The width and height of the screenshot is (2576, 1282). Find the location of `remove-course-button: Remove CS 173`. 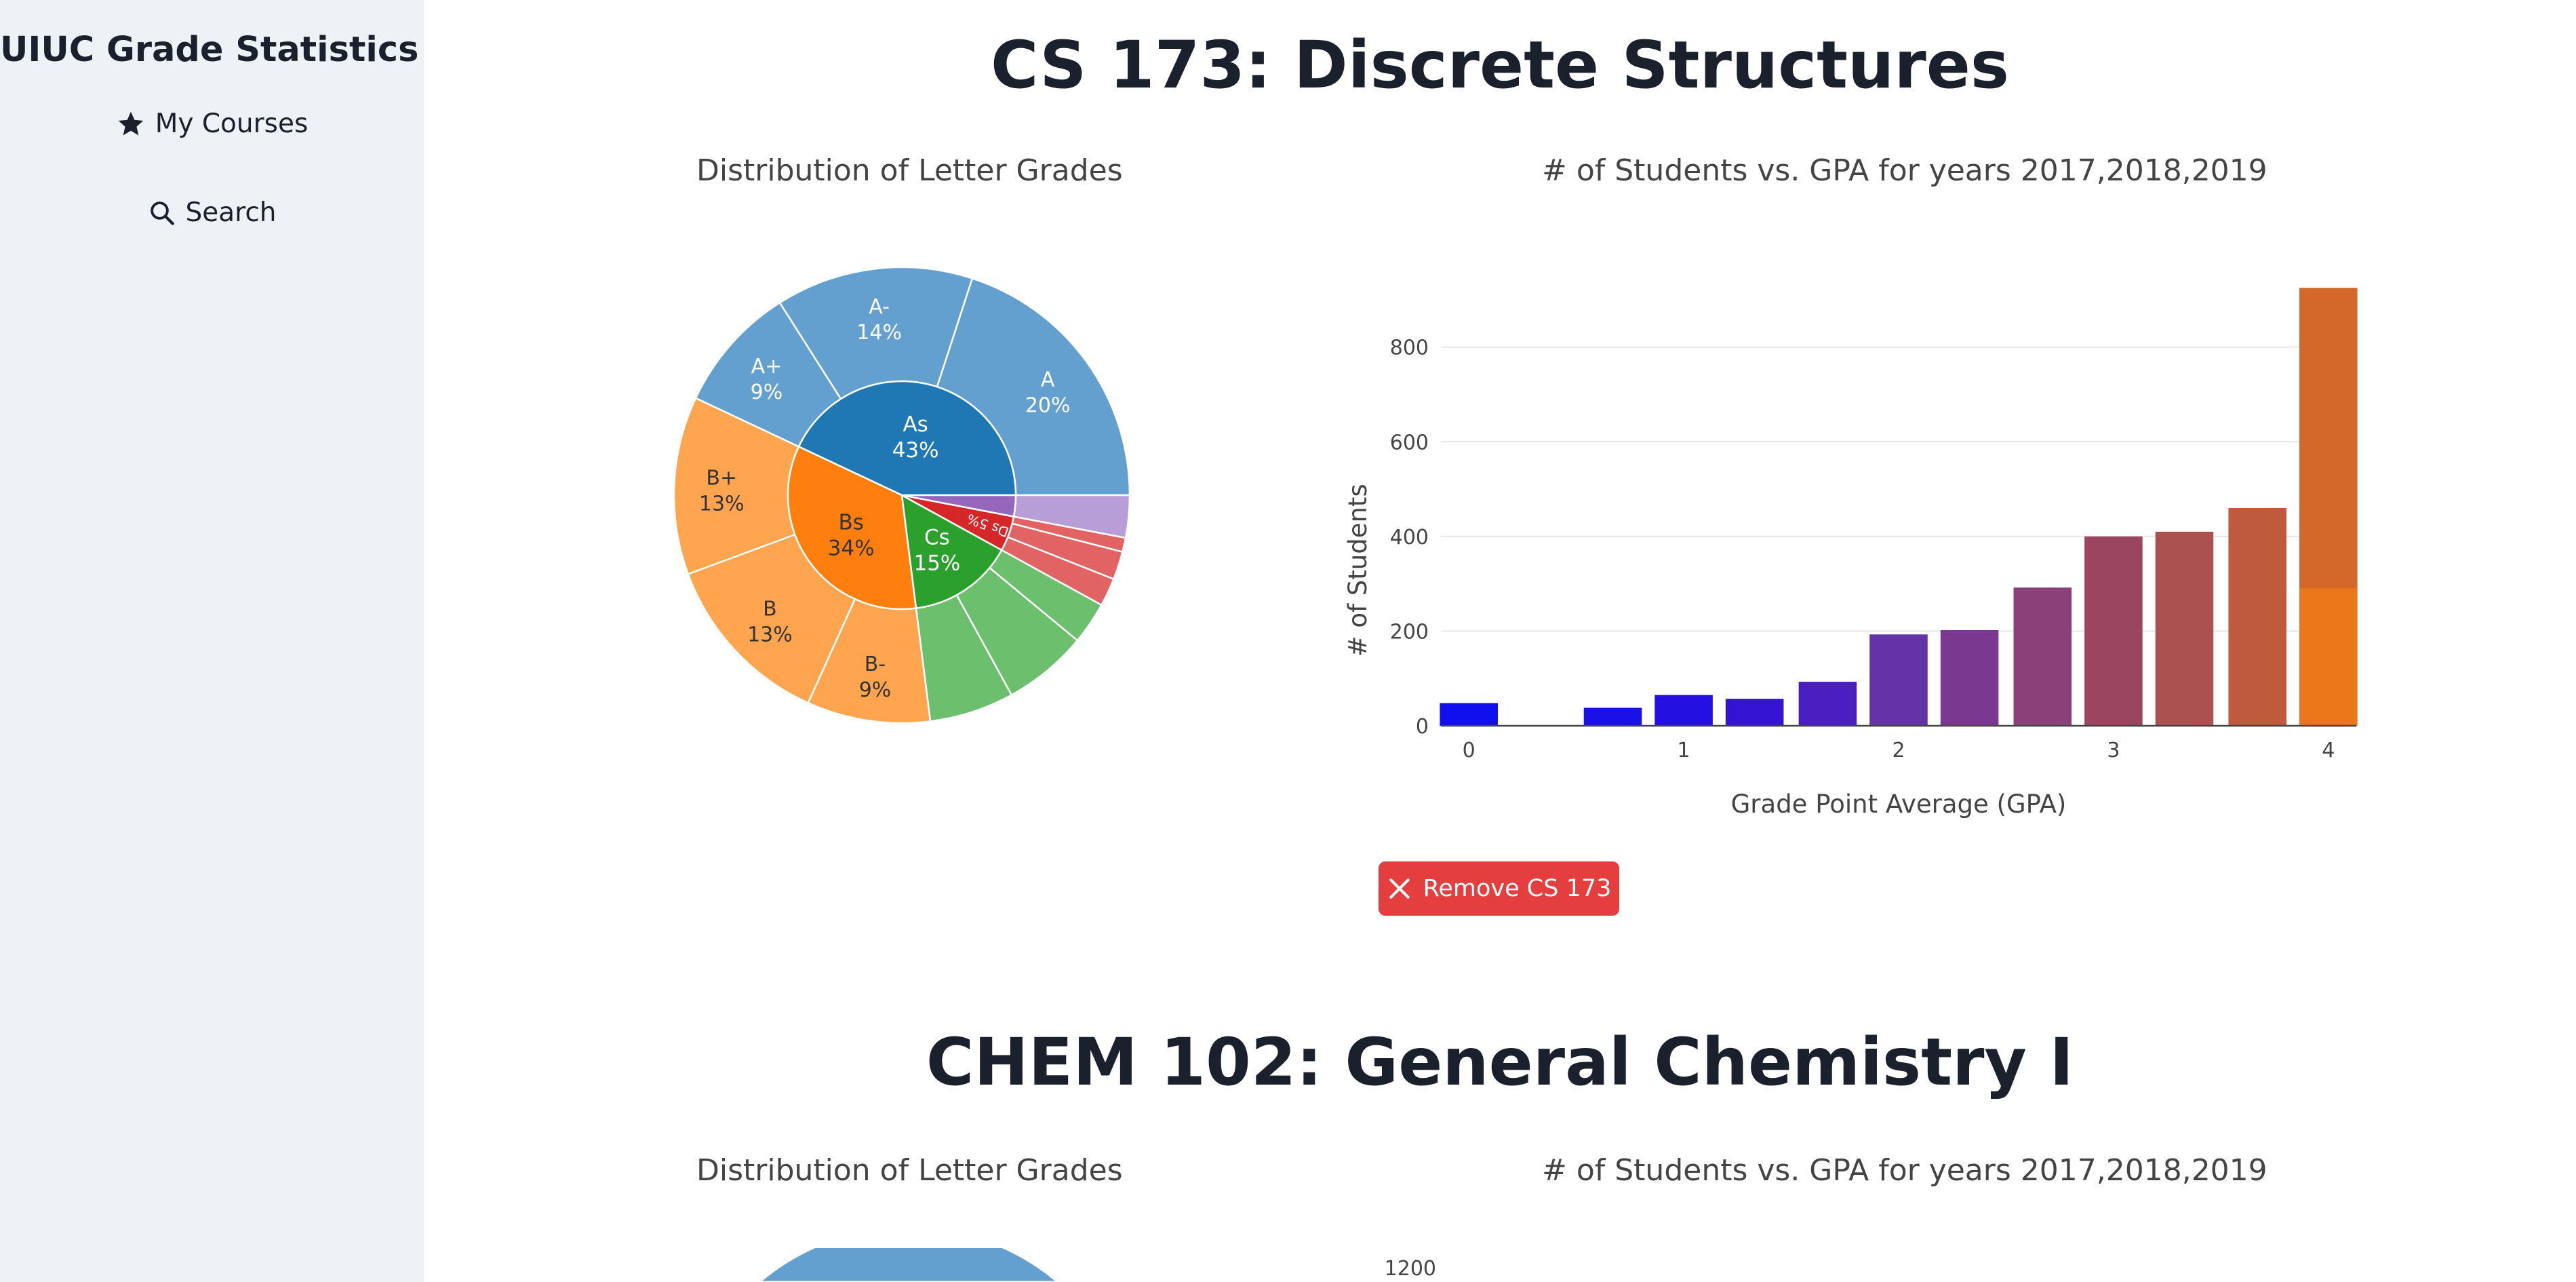

remove-course-button: Remove CS 173 is located at coordinates (1499, 888).